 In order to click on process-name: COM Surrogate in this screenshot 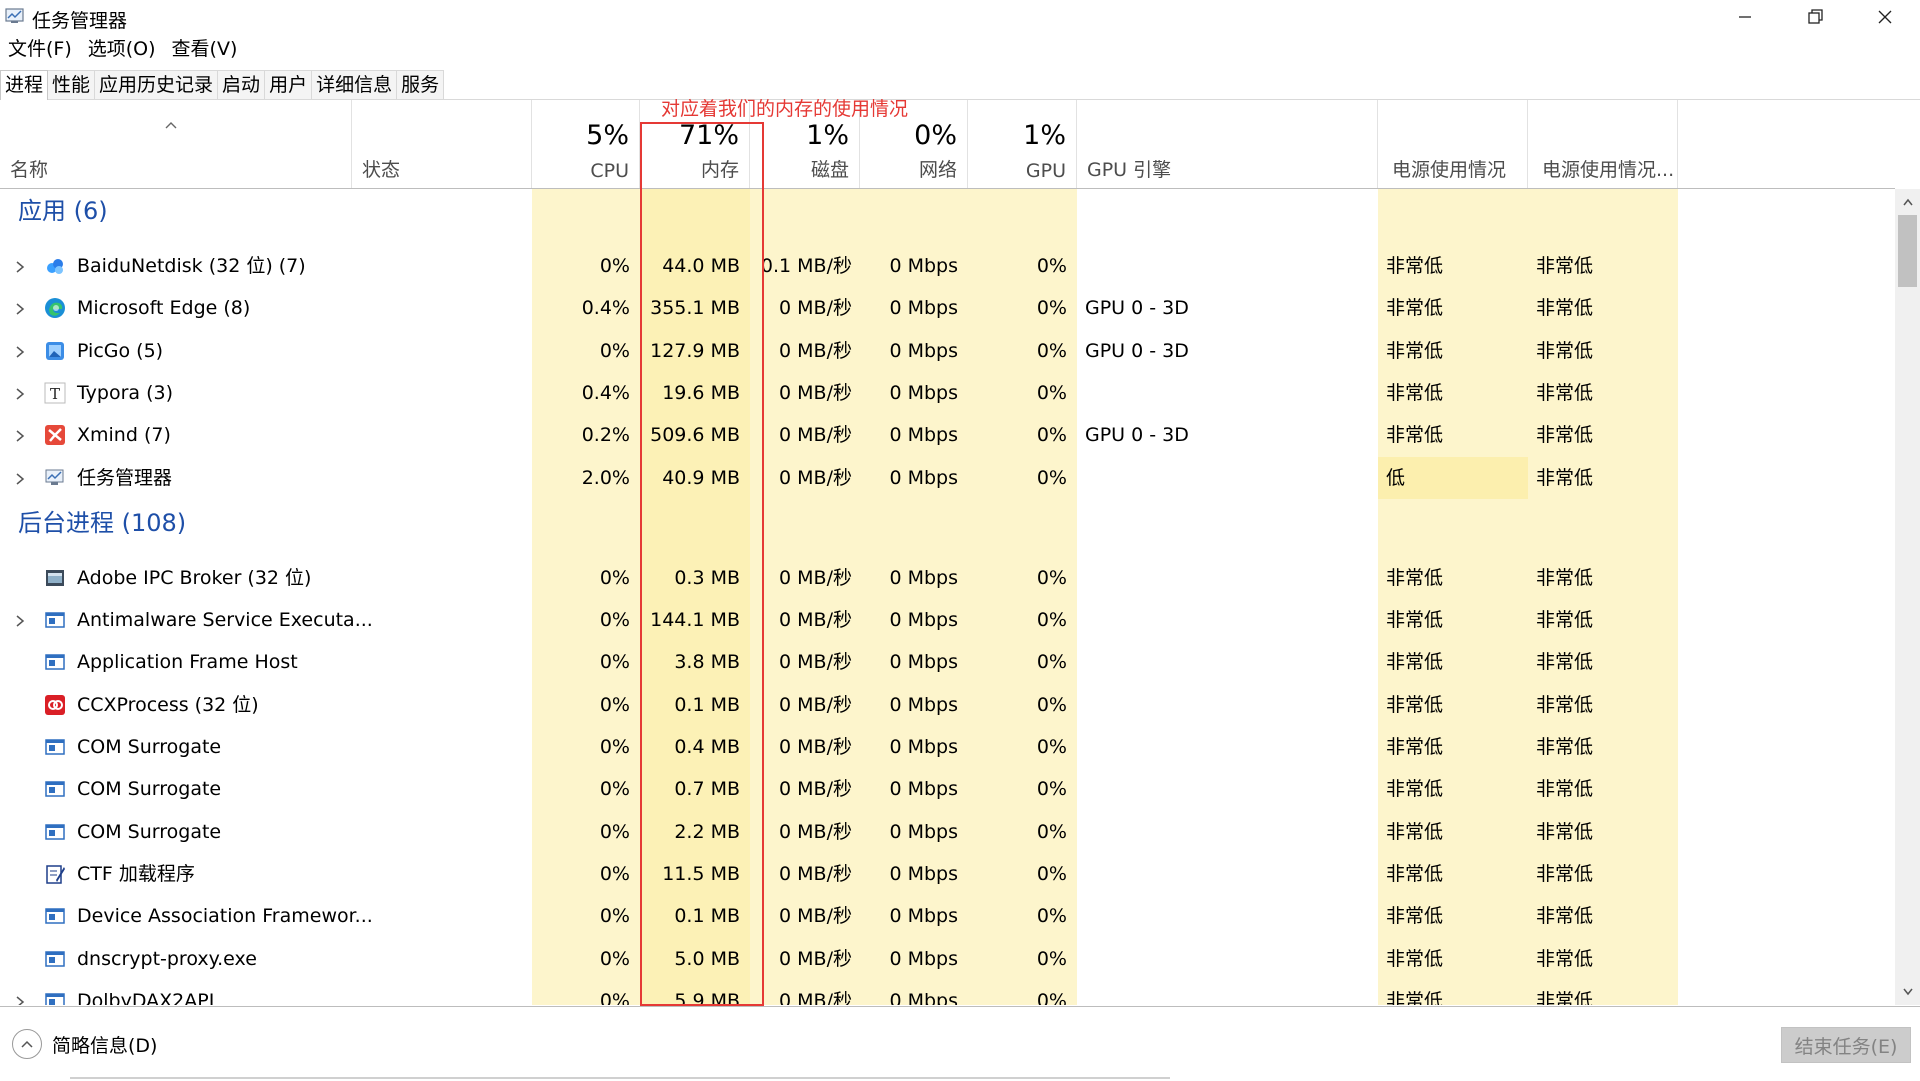, I will do `click(149, 789)`.